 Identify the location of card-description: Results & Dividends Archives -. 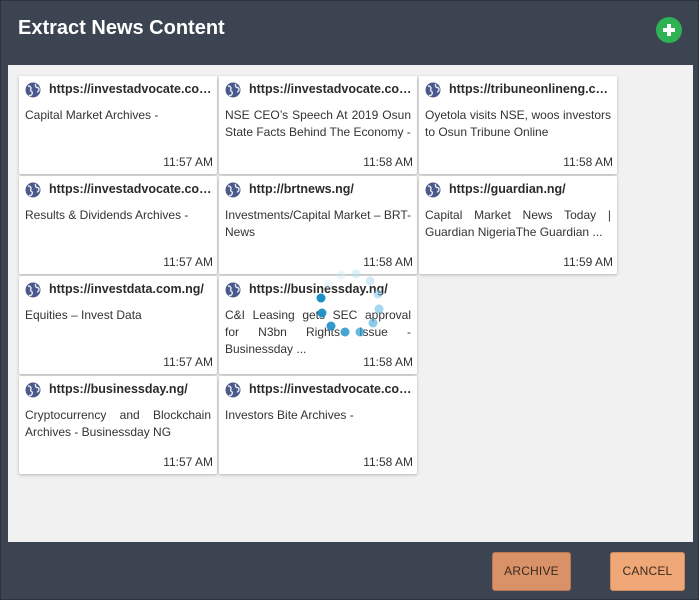
(107, 215).